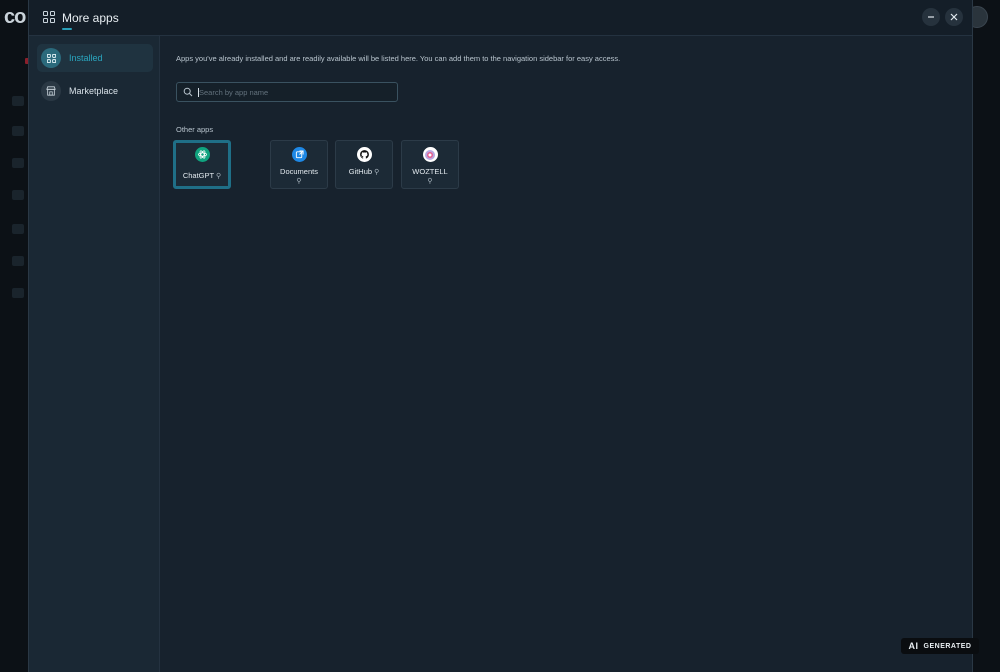 The height and width of the screenshot is (672, 1000). Describe the element at coordinates (430, 164) in the screenshot. I see `app-card-woztell: WOZTELL ⚲` at that location.